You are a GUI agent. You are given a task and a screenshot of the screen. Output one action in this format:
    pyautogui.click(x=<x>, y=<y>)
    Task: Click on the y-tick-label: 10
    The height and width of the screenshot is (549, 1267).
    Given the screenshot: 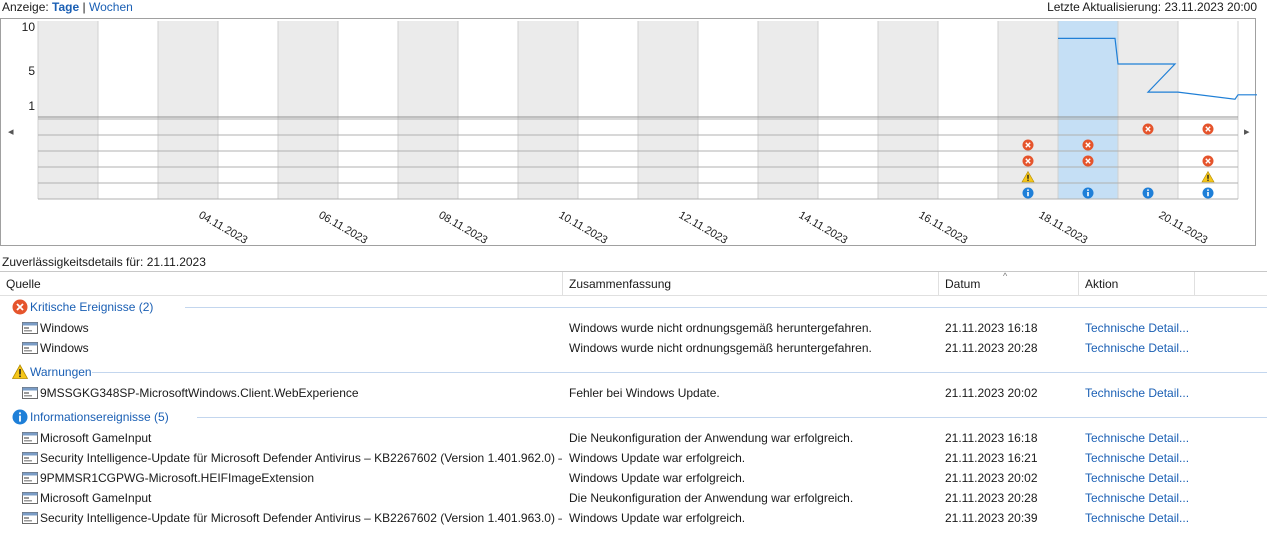 What is the action you would take?
    pyautogui.click(x=29, y=27)
    